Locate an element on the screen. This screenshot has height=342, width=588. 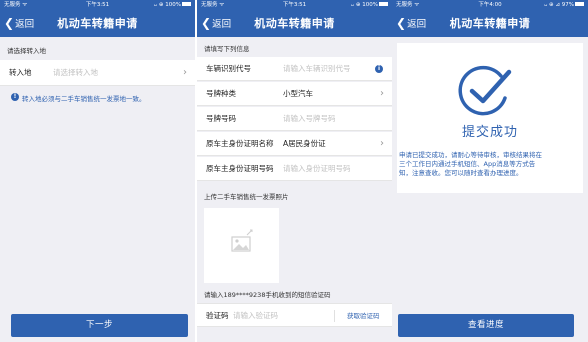
verification-code-row: 验证码 请输入验证码 获取验证码 is located at coordinates (294, 315).